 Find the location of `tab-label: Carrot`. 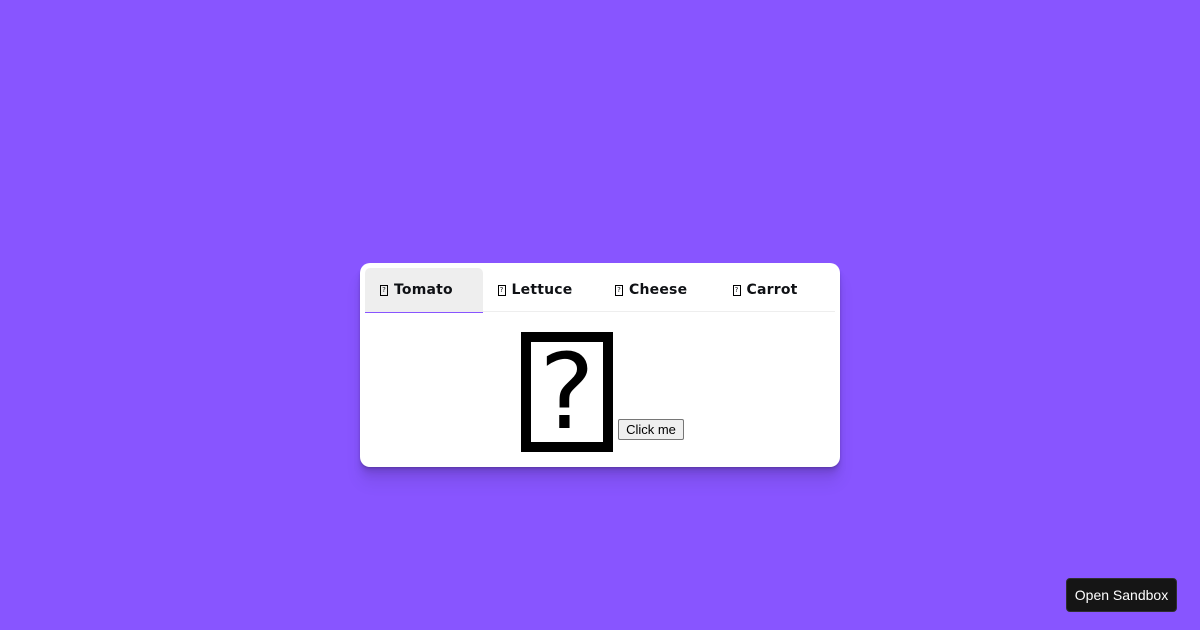

tab-label: Carrot is located at coordinates (772, 290).